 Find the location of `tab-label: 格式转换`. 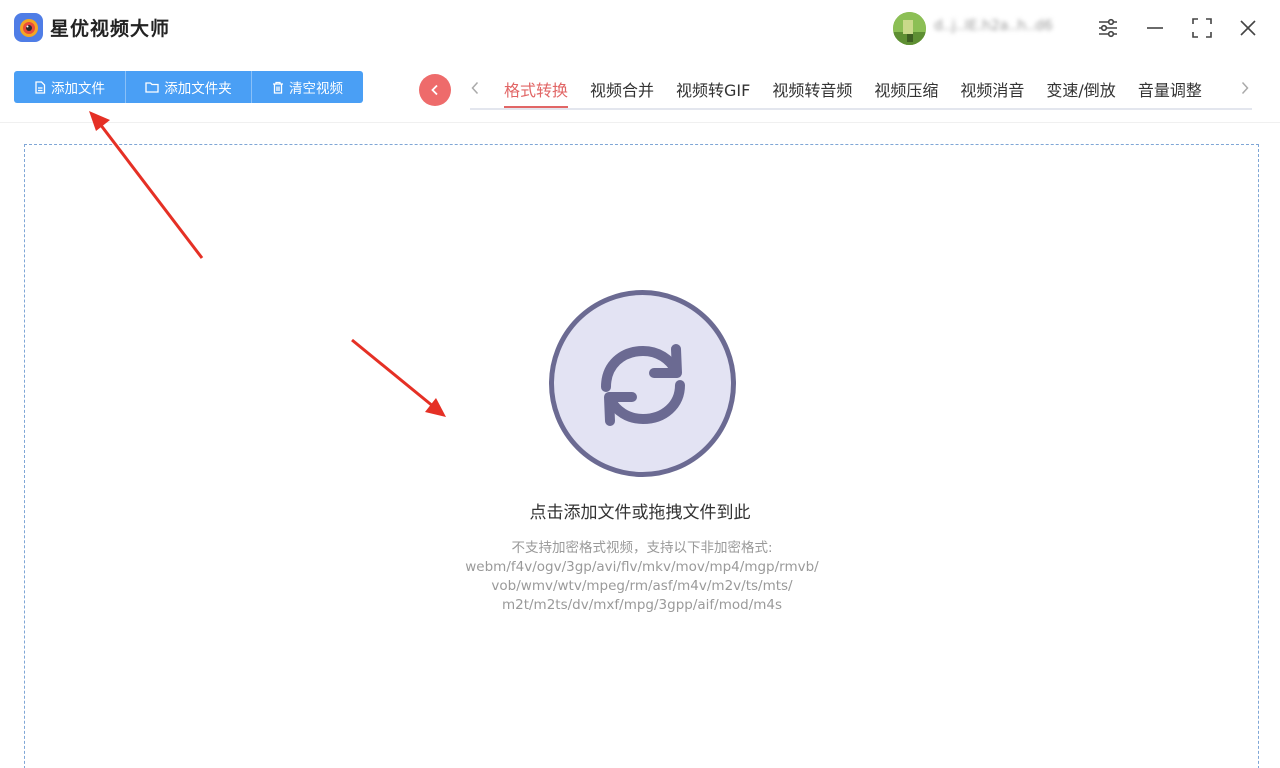

tab-label: 格式转换 is located at coordinates (536, 90).